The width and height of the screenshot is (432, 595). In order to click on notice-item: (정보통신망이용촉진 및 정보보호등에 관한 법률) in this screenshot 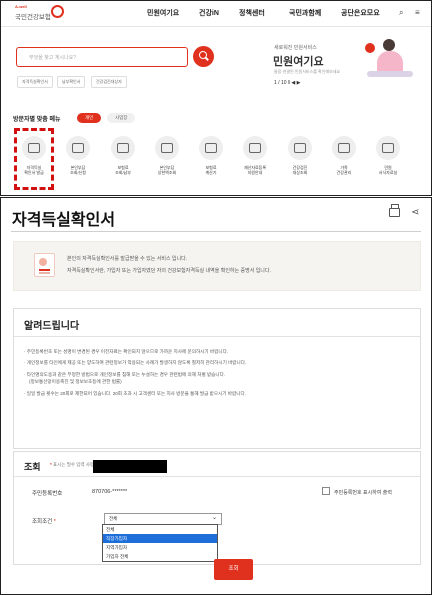, I will do `click(75, 382)`.